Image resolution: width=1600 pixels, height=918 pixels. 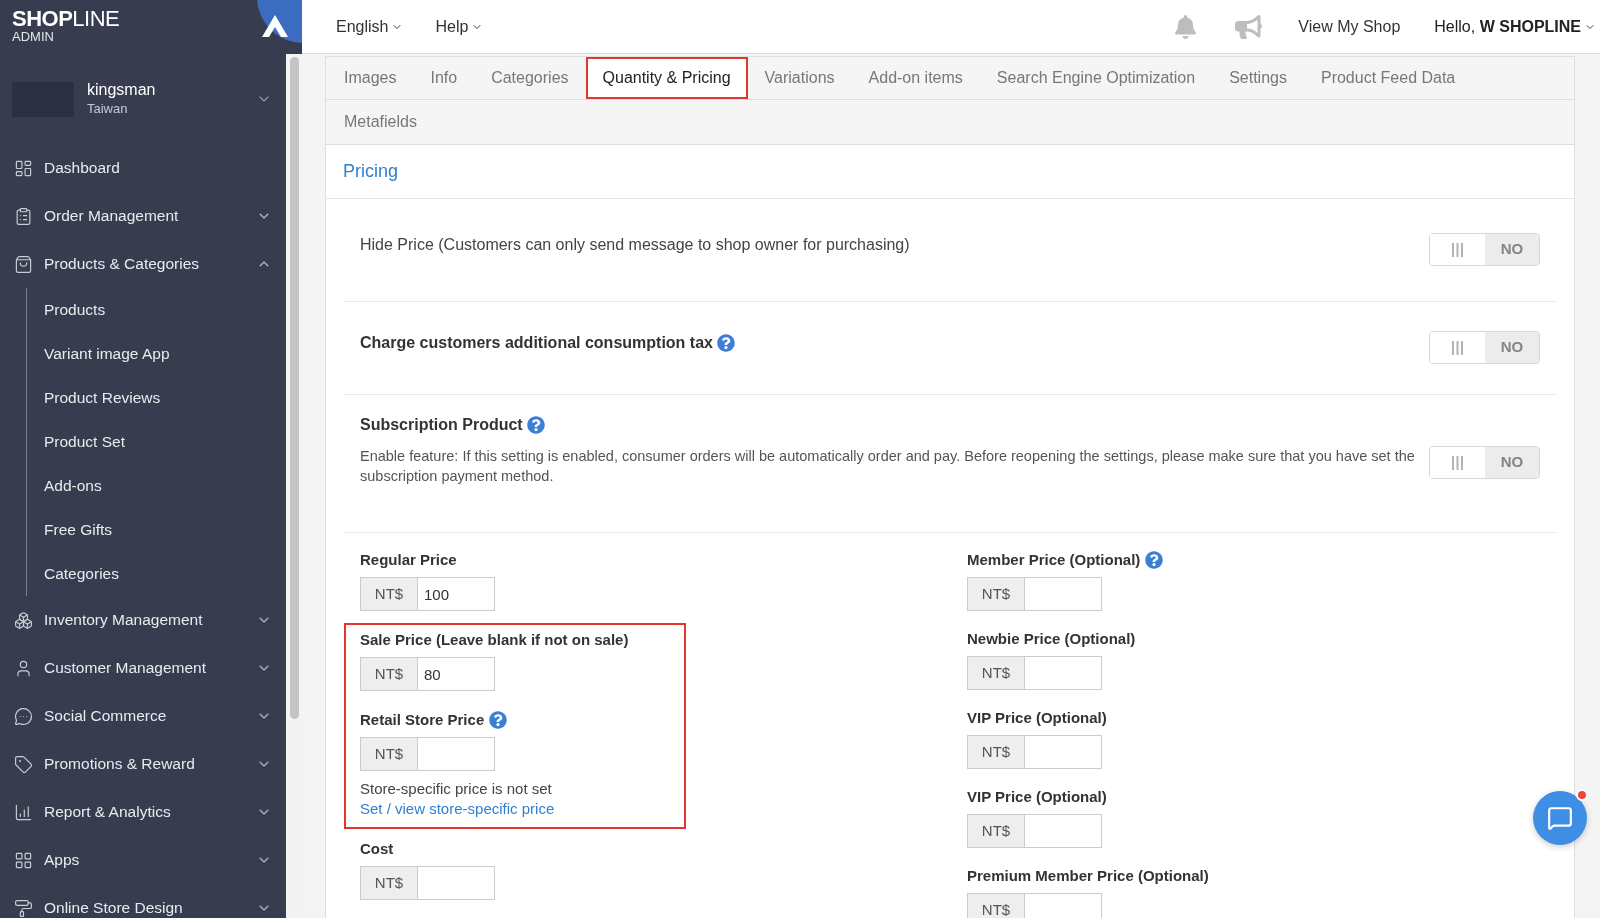 I want to click on sidebar-subitem: Add-ons, so click(x=156, y=486).